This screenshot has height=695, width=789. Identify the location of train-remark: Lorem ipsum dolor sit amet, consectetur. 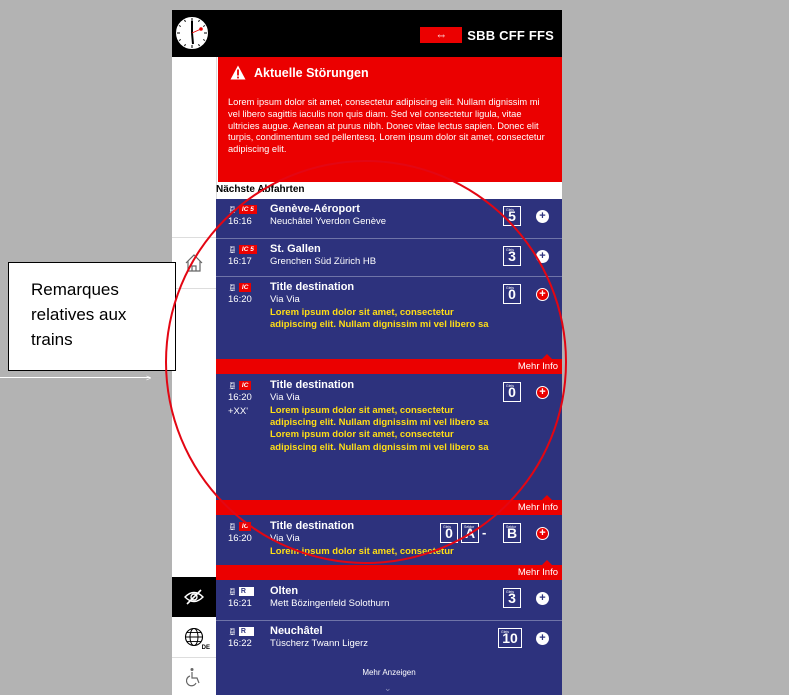
(362, 551).